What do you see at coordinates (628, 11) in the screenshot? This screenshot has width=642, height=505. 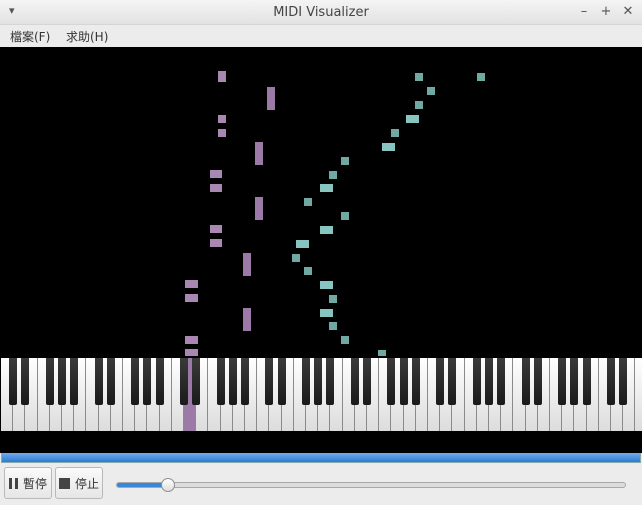 I see `close-icon: ✕` at bounding box center [628, 11].